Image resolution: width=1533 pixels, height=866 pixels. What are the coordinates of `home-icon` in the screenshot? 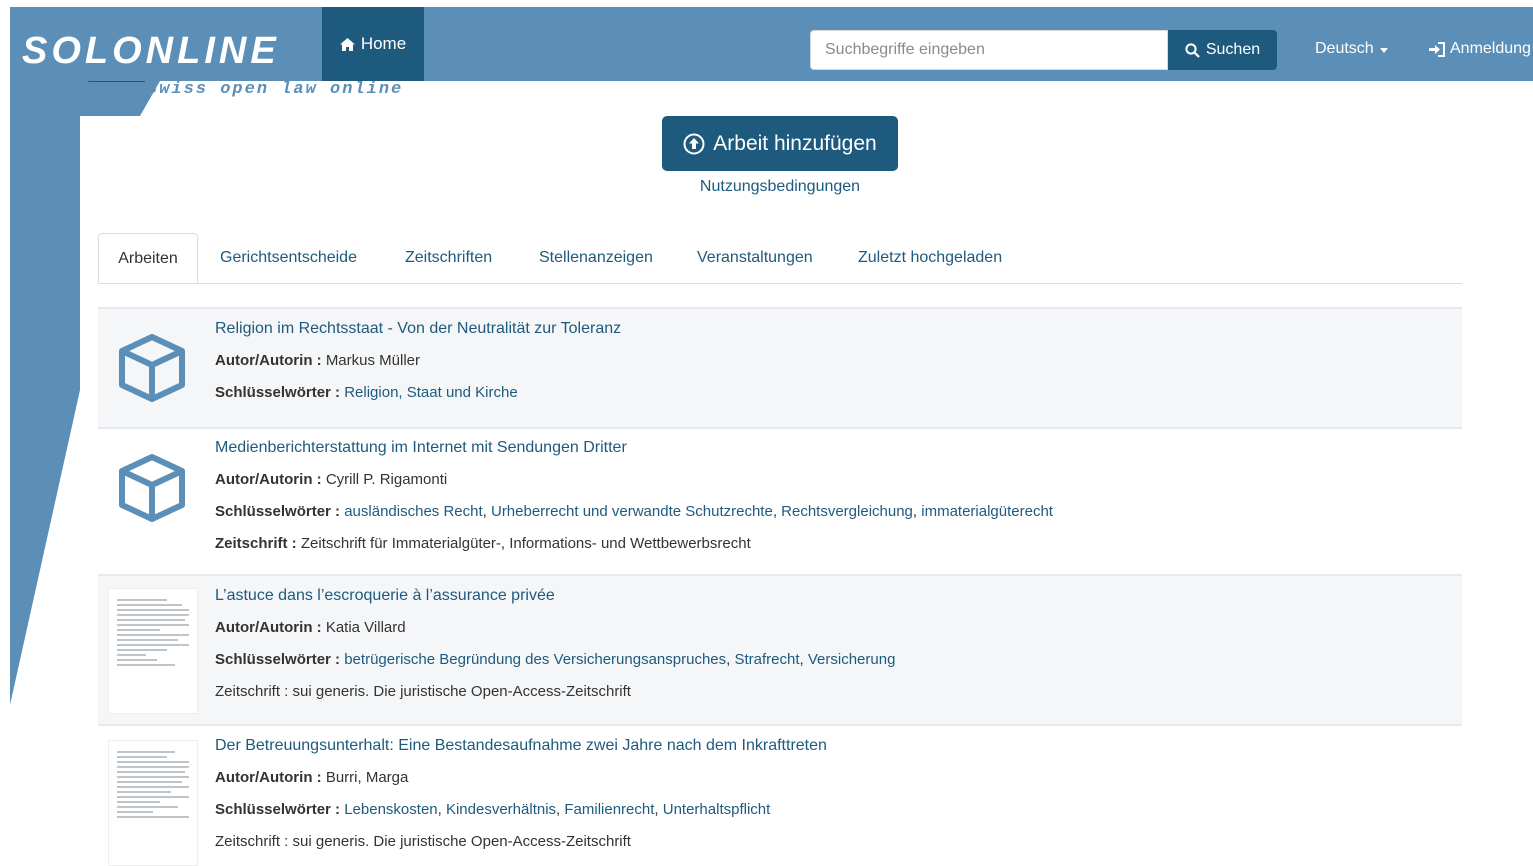 It's located at (347, 44).